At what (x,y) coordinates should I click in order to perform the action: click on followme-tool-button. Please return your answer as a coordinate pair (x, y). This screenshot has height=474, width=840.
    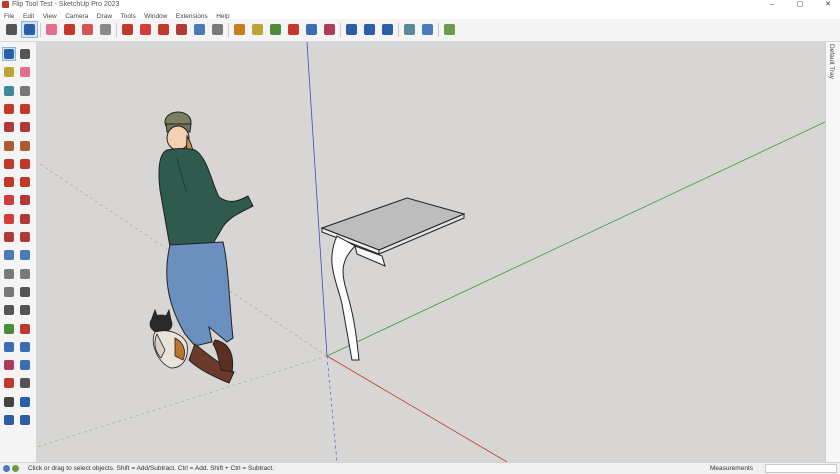
    Looking at the image, I should click on (25, 219).